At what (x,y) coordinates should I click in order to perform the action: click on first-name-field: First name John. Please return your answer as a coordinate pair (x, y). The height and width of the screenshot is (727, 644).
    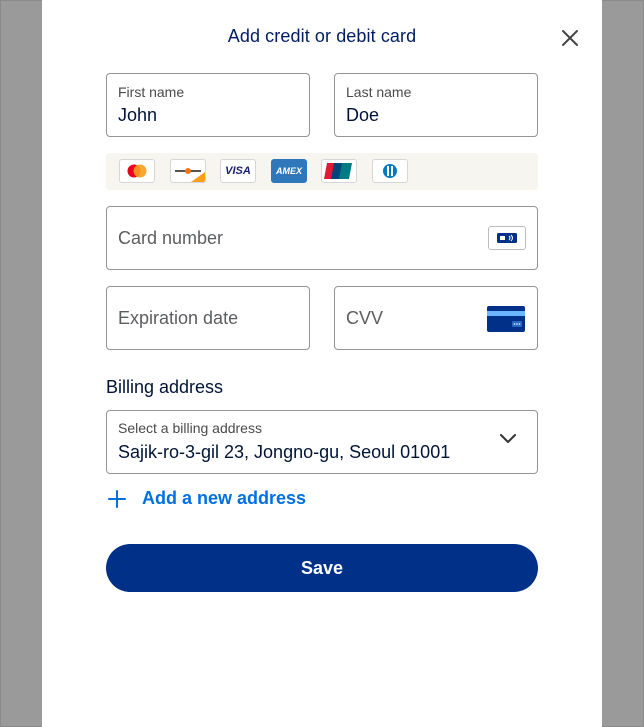
    Looking at the image, I should click on (208, 105).